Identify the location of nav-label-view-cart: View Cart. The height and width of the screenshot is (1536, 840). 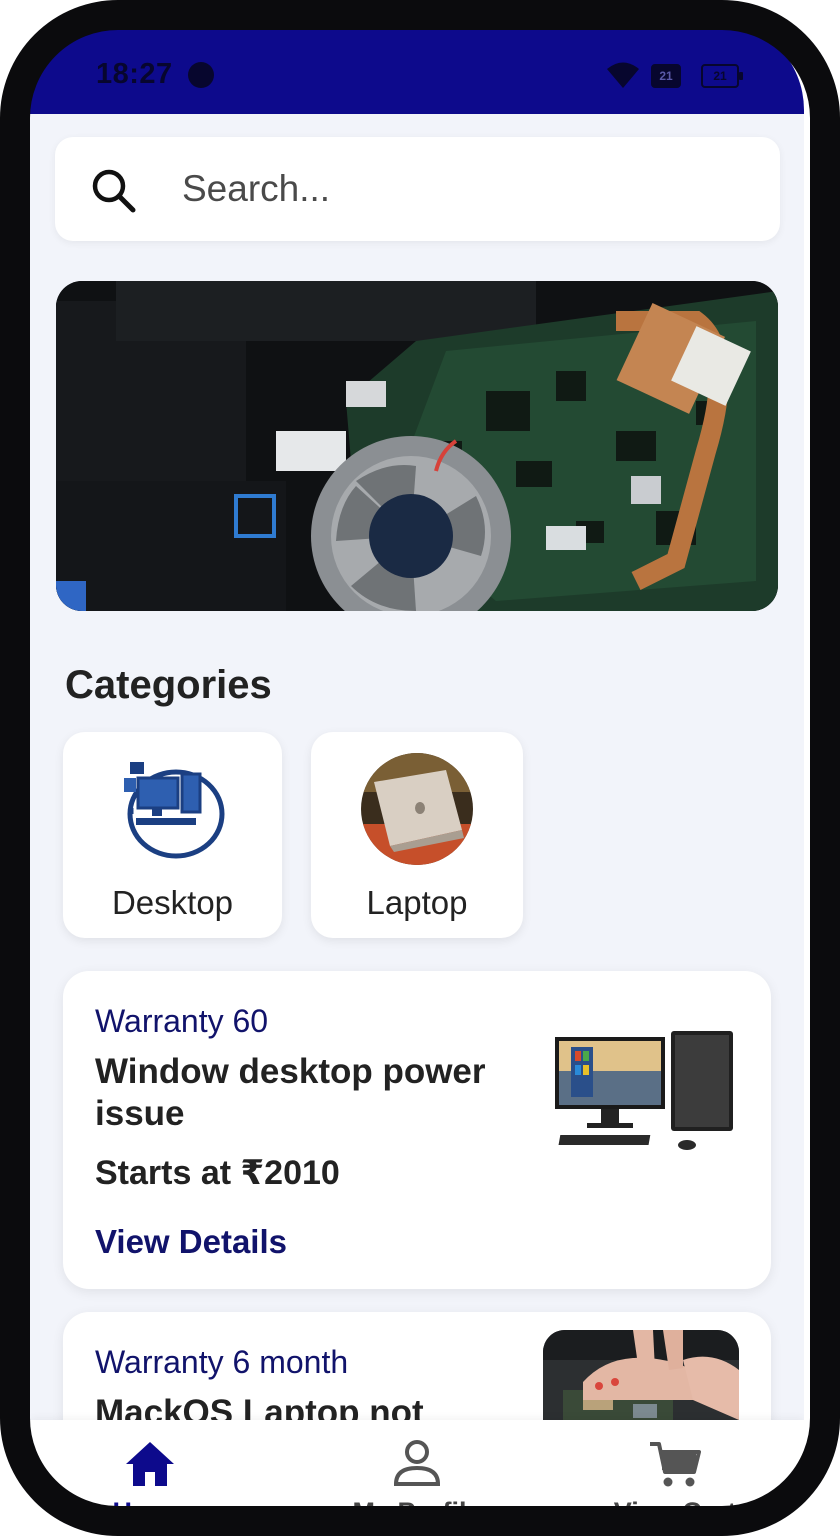
(675, 1512).